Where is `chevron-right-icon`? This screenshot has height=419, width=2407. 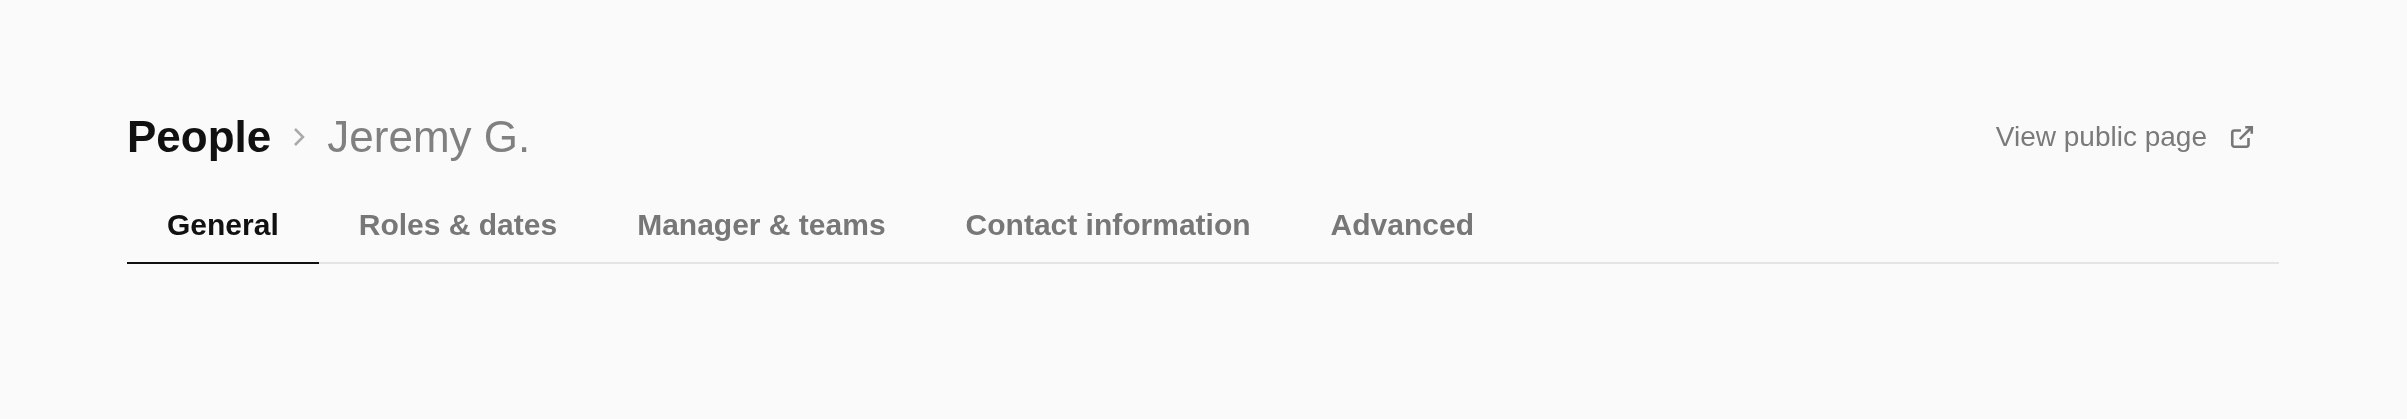
chevron-right-icon is located at coordinates (299, 137).